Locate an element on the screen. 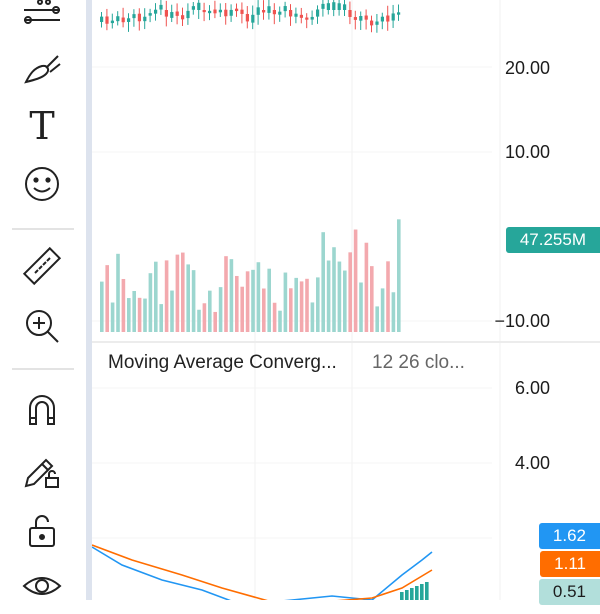 This screenshot has height=614, width=600. zoom-in-tool-button is located at coordinates (42, 328).